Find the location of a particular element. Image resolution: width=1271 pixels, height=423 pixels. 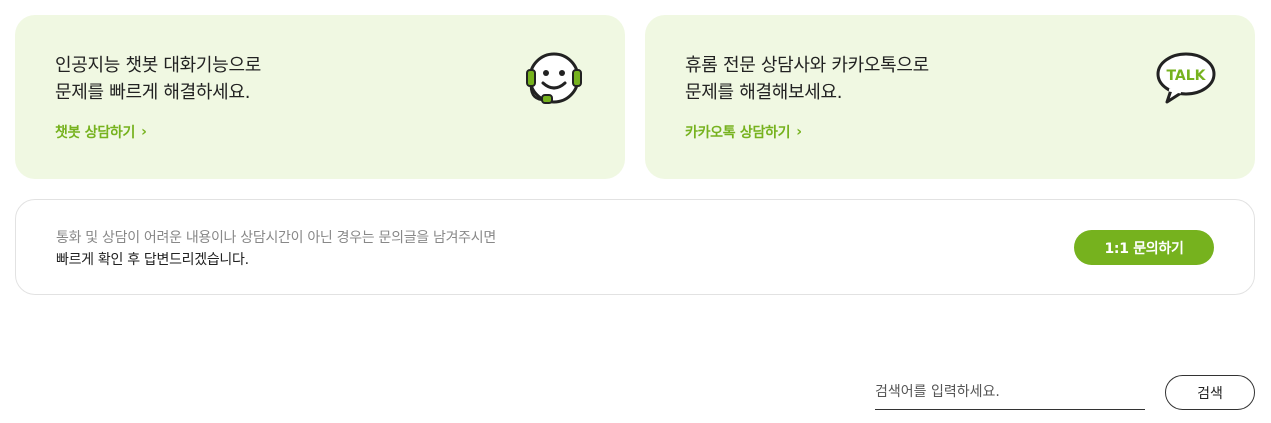

kakaotalk-icon: TALK is located at coordinates (1186, 83).